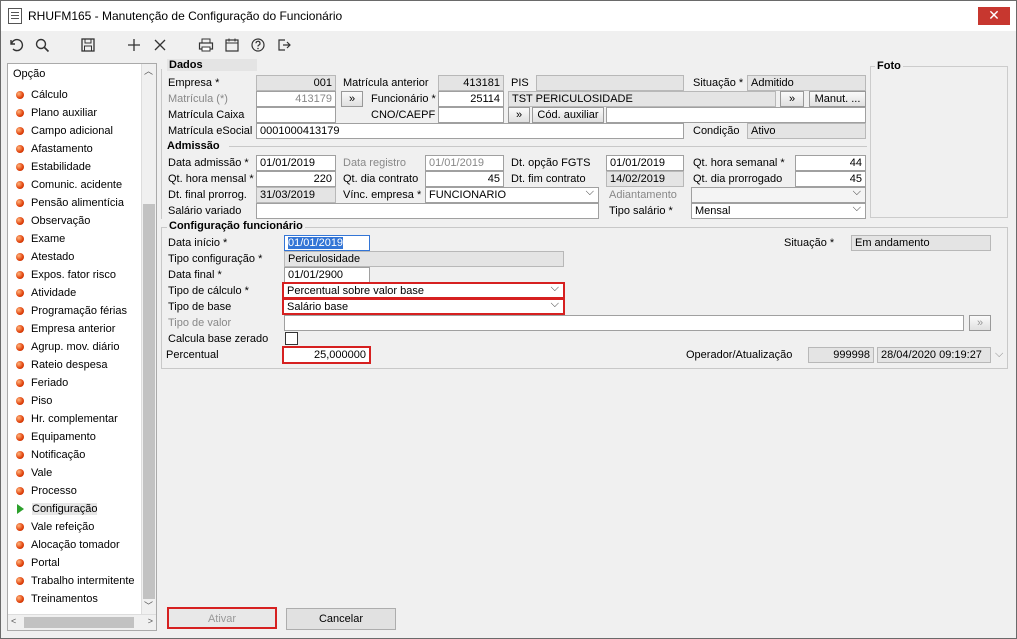  Describe the element at coordinates (471, 99) in the screenshot. I see `funcionario-field: 25114` at that location.